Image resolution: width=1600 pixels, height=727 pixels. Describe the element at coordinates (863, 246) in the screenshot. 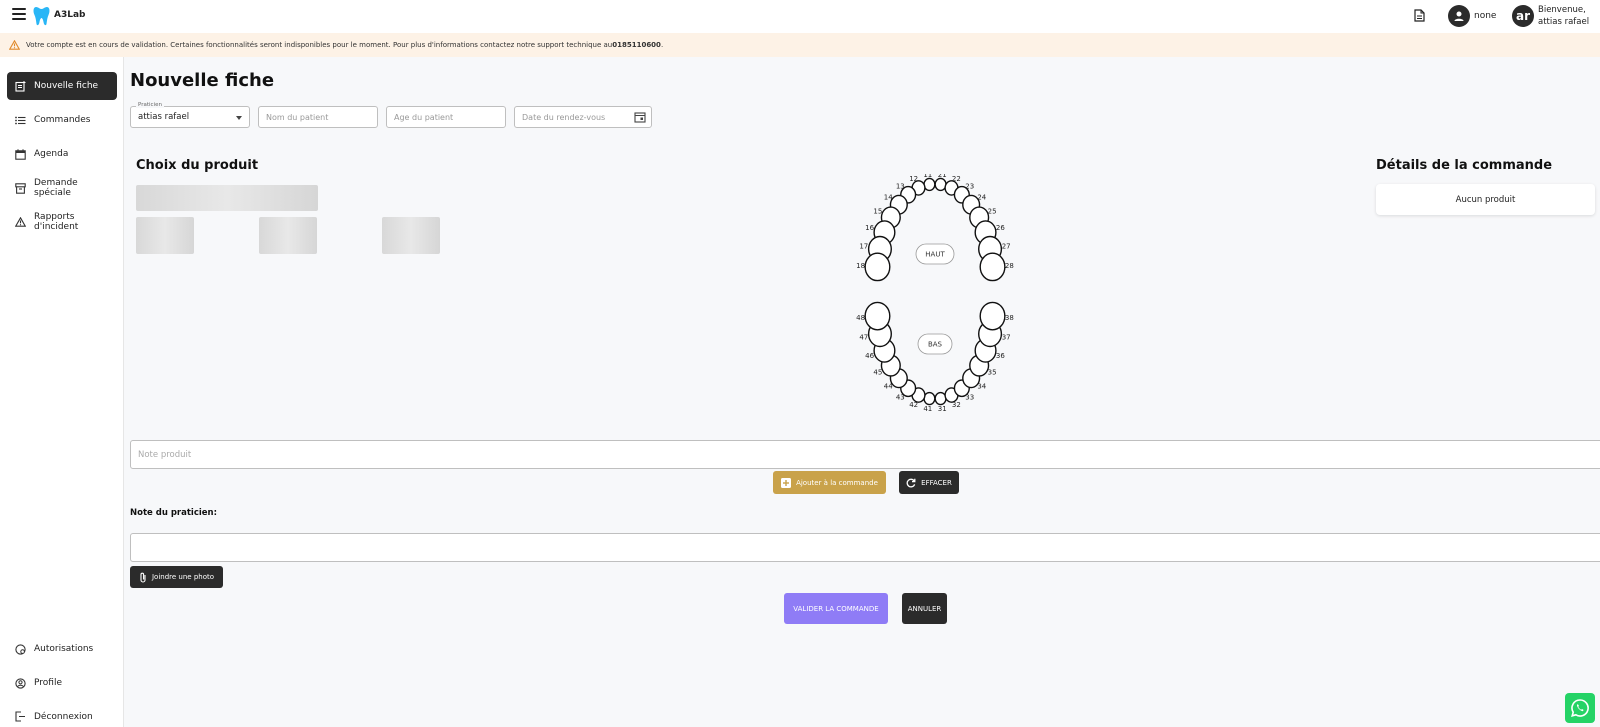

I see `tooth-number-label: 17` at that location.